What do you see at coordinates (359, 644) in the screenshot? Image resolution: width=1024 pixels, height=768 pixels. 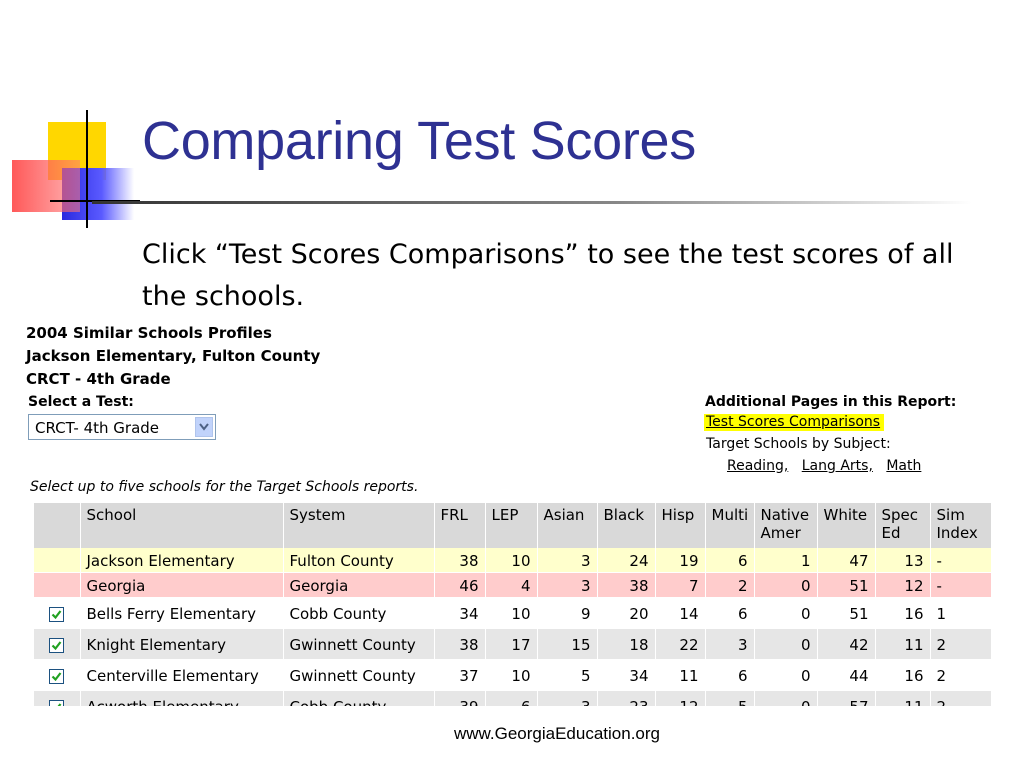 I see `system-cell: Gwinnett County` at bounding box center [359, 644].